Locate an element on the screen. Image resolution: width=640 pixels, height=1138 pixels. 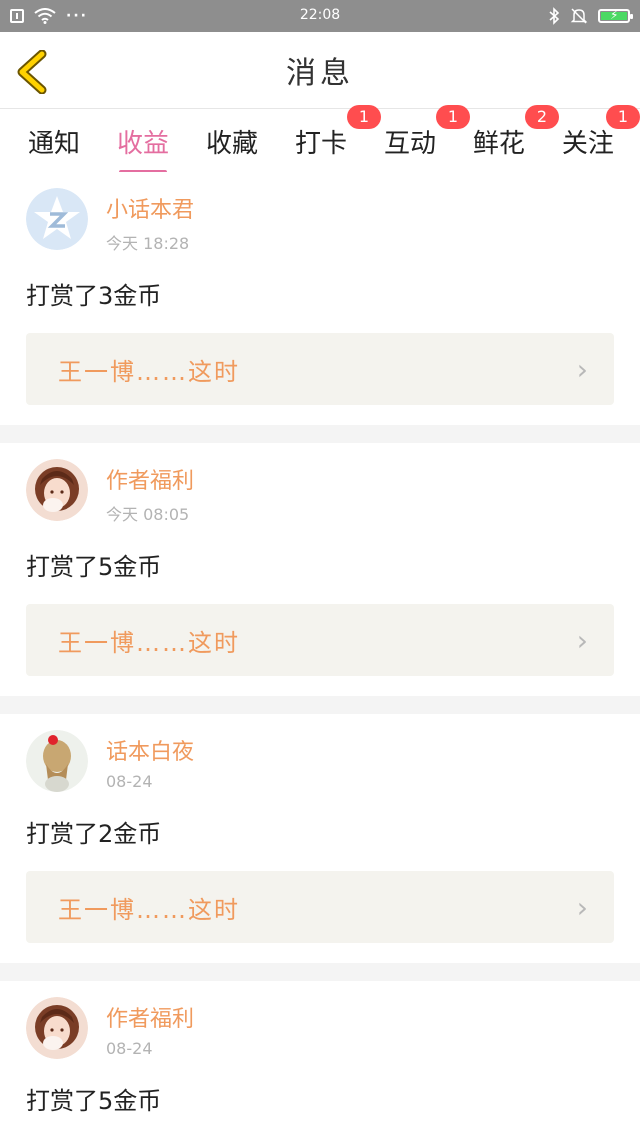
status-bar: ··· 22:08 ⚡ is located at coordinates (320, 16).